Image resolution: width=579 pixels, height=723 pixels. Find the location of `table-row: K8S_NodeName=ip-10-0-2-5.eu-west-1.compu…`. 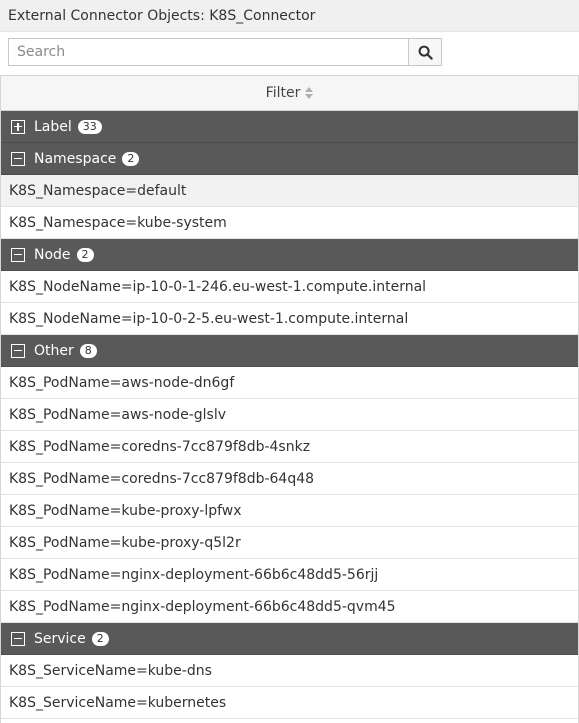

table-row: K8S_NodeName=ip-10-0-2-5.eu-west-1.compu… is located at coordinates (289, 319).